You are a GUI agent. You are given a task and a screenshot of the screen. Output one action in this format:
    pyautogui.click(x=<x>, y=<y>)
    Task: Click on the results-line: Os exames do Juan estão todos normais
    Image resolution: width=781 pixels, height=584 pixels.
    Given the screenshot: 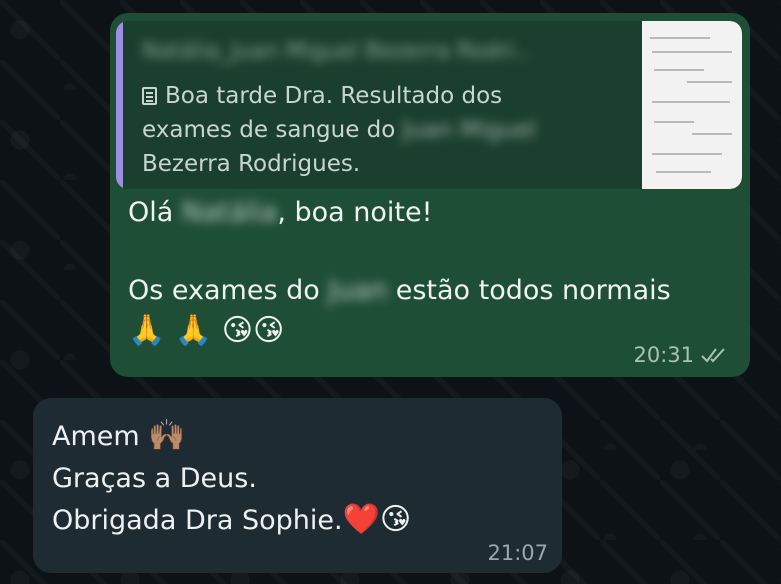 What is the action you would take?
    pyautogui.click(x=428, y=291)
    